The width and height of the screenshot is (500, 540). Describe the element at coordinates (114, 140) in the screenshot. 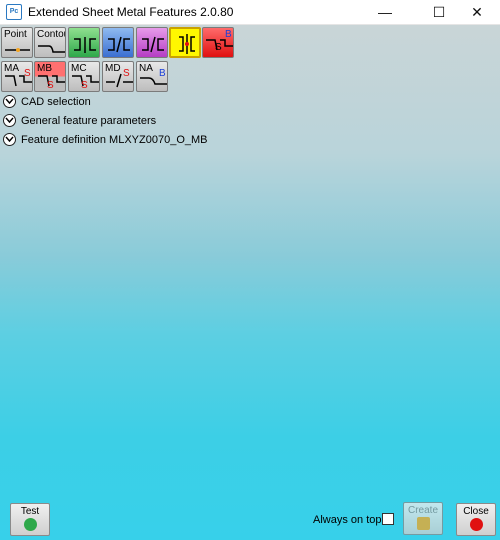

I see `section-label: Feature definition MLXYZ0070_O_MB` at that location.